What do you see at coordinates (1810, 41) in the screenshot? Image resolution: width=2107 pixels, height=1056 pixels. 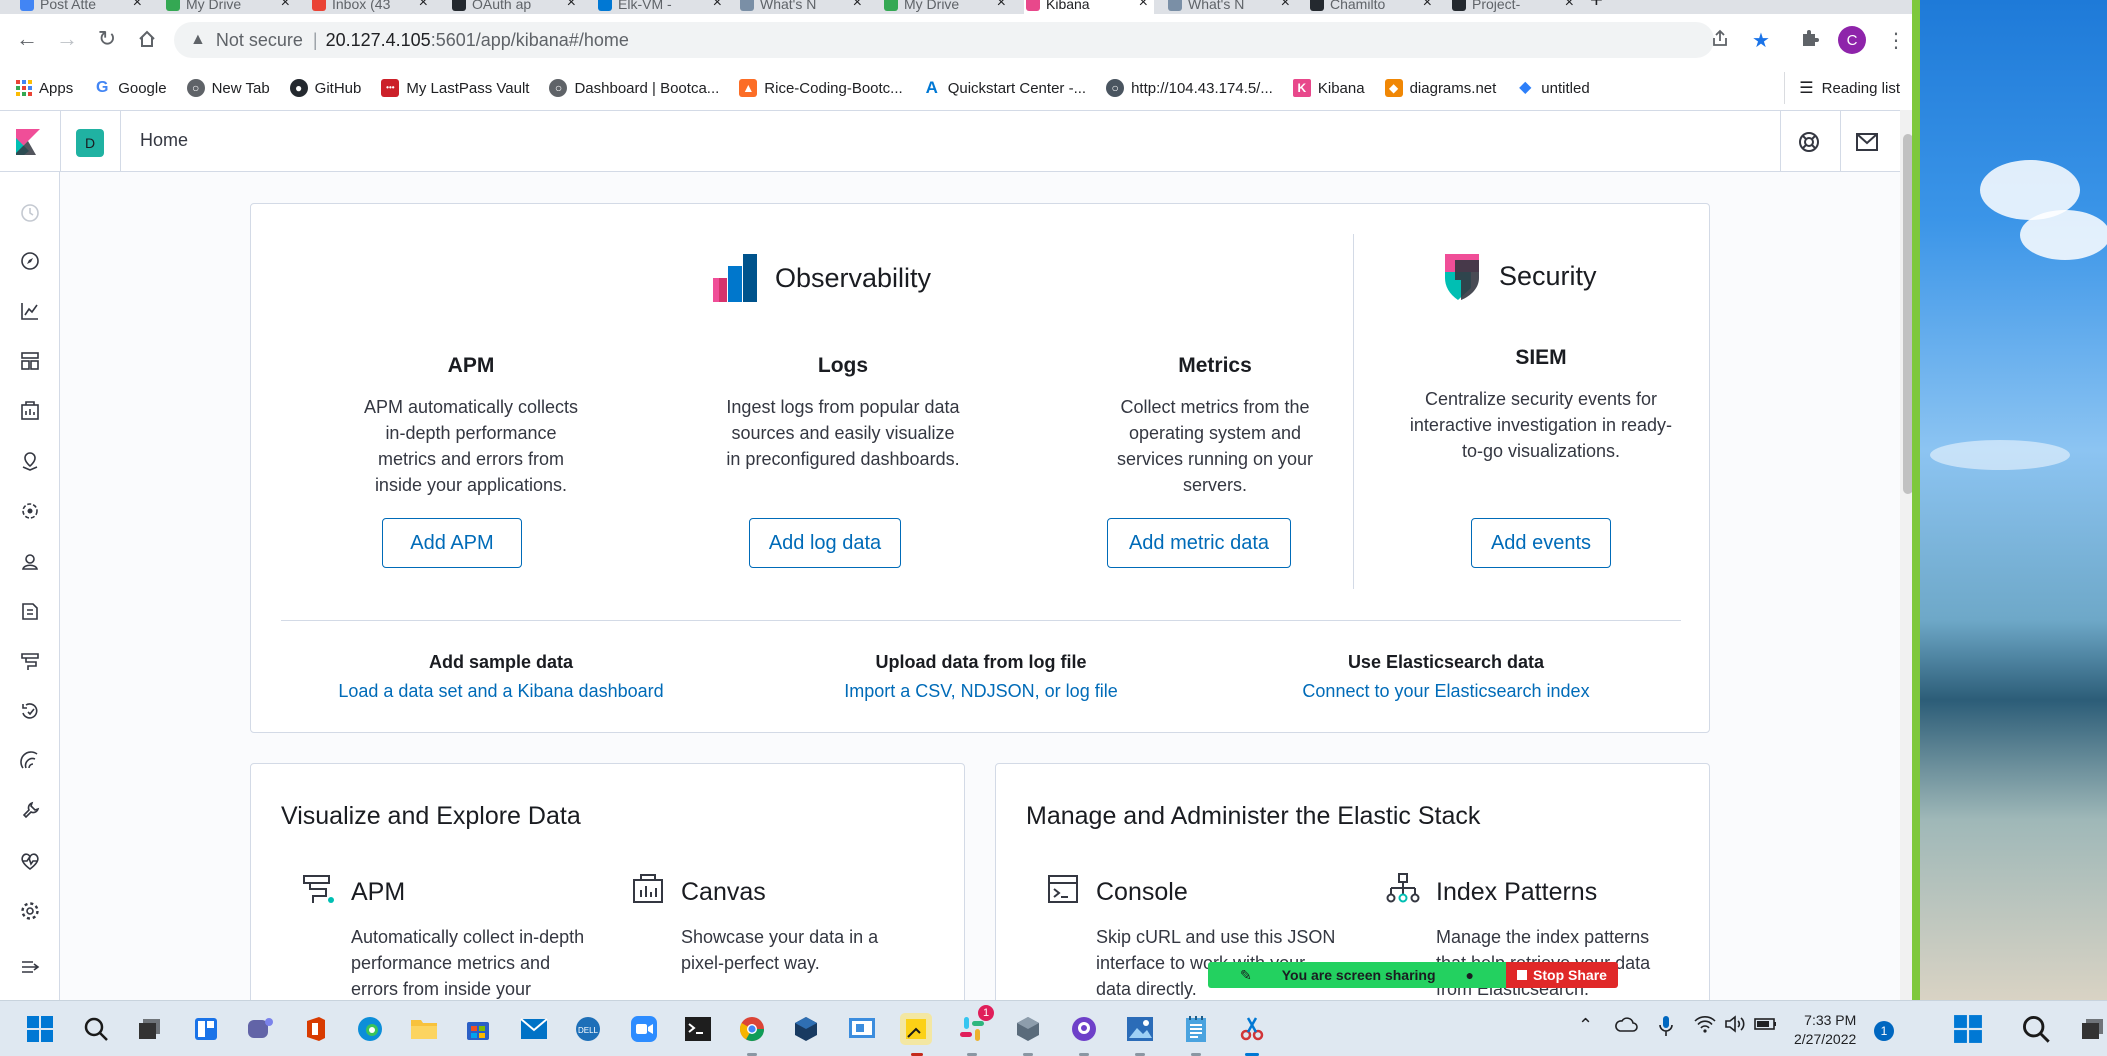 I see `extensions-puzzle-icon` at bounding box center [1810, 41].